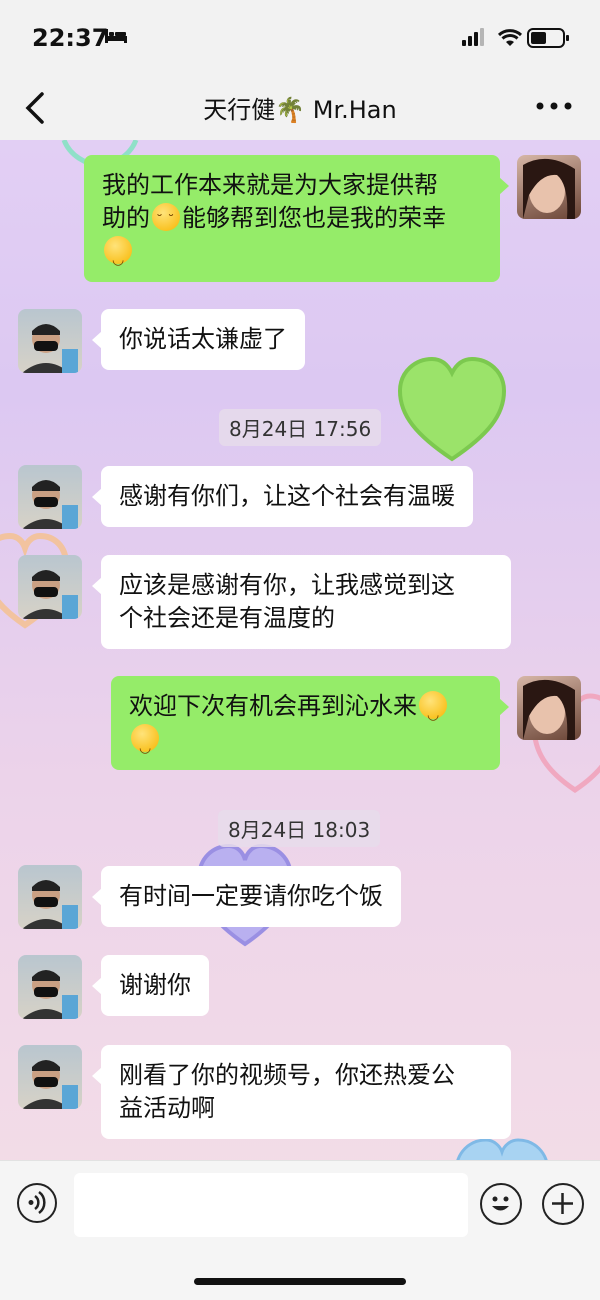  Describe the element at coordinates (452, 409) in the screenshot. I see `heart-decoration` at that location.